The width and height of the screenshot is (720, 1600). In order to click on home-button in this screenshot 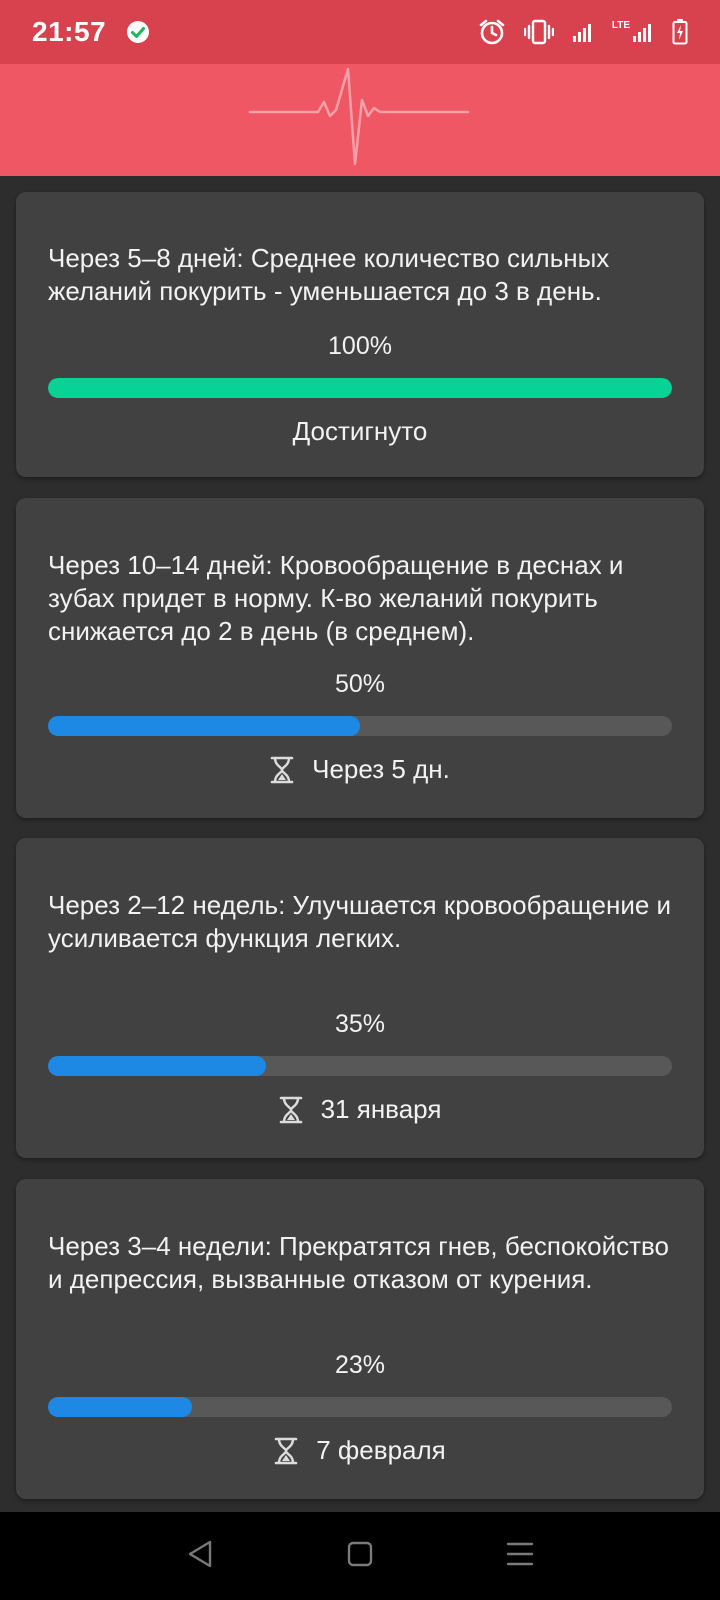, I will do `click(360, 1556)`.